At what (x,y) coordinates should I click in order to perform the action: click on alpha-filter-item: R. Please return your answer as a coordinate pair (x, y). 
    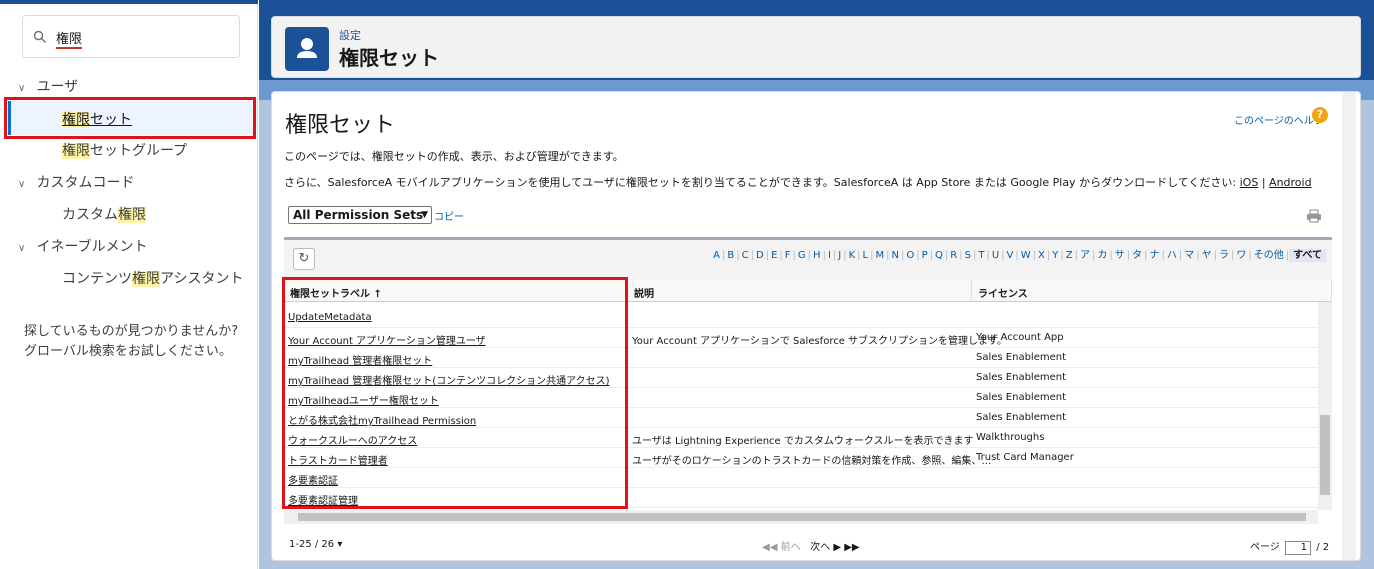
    Looking at the image, I should click on (953, 255).